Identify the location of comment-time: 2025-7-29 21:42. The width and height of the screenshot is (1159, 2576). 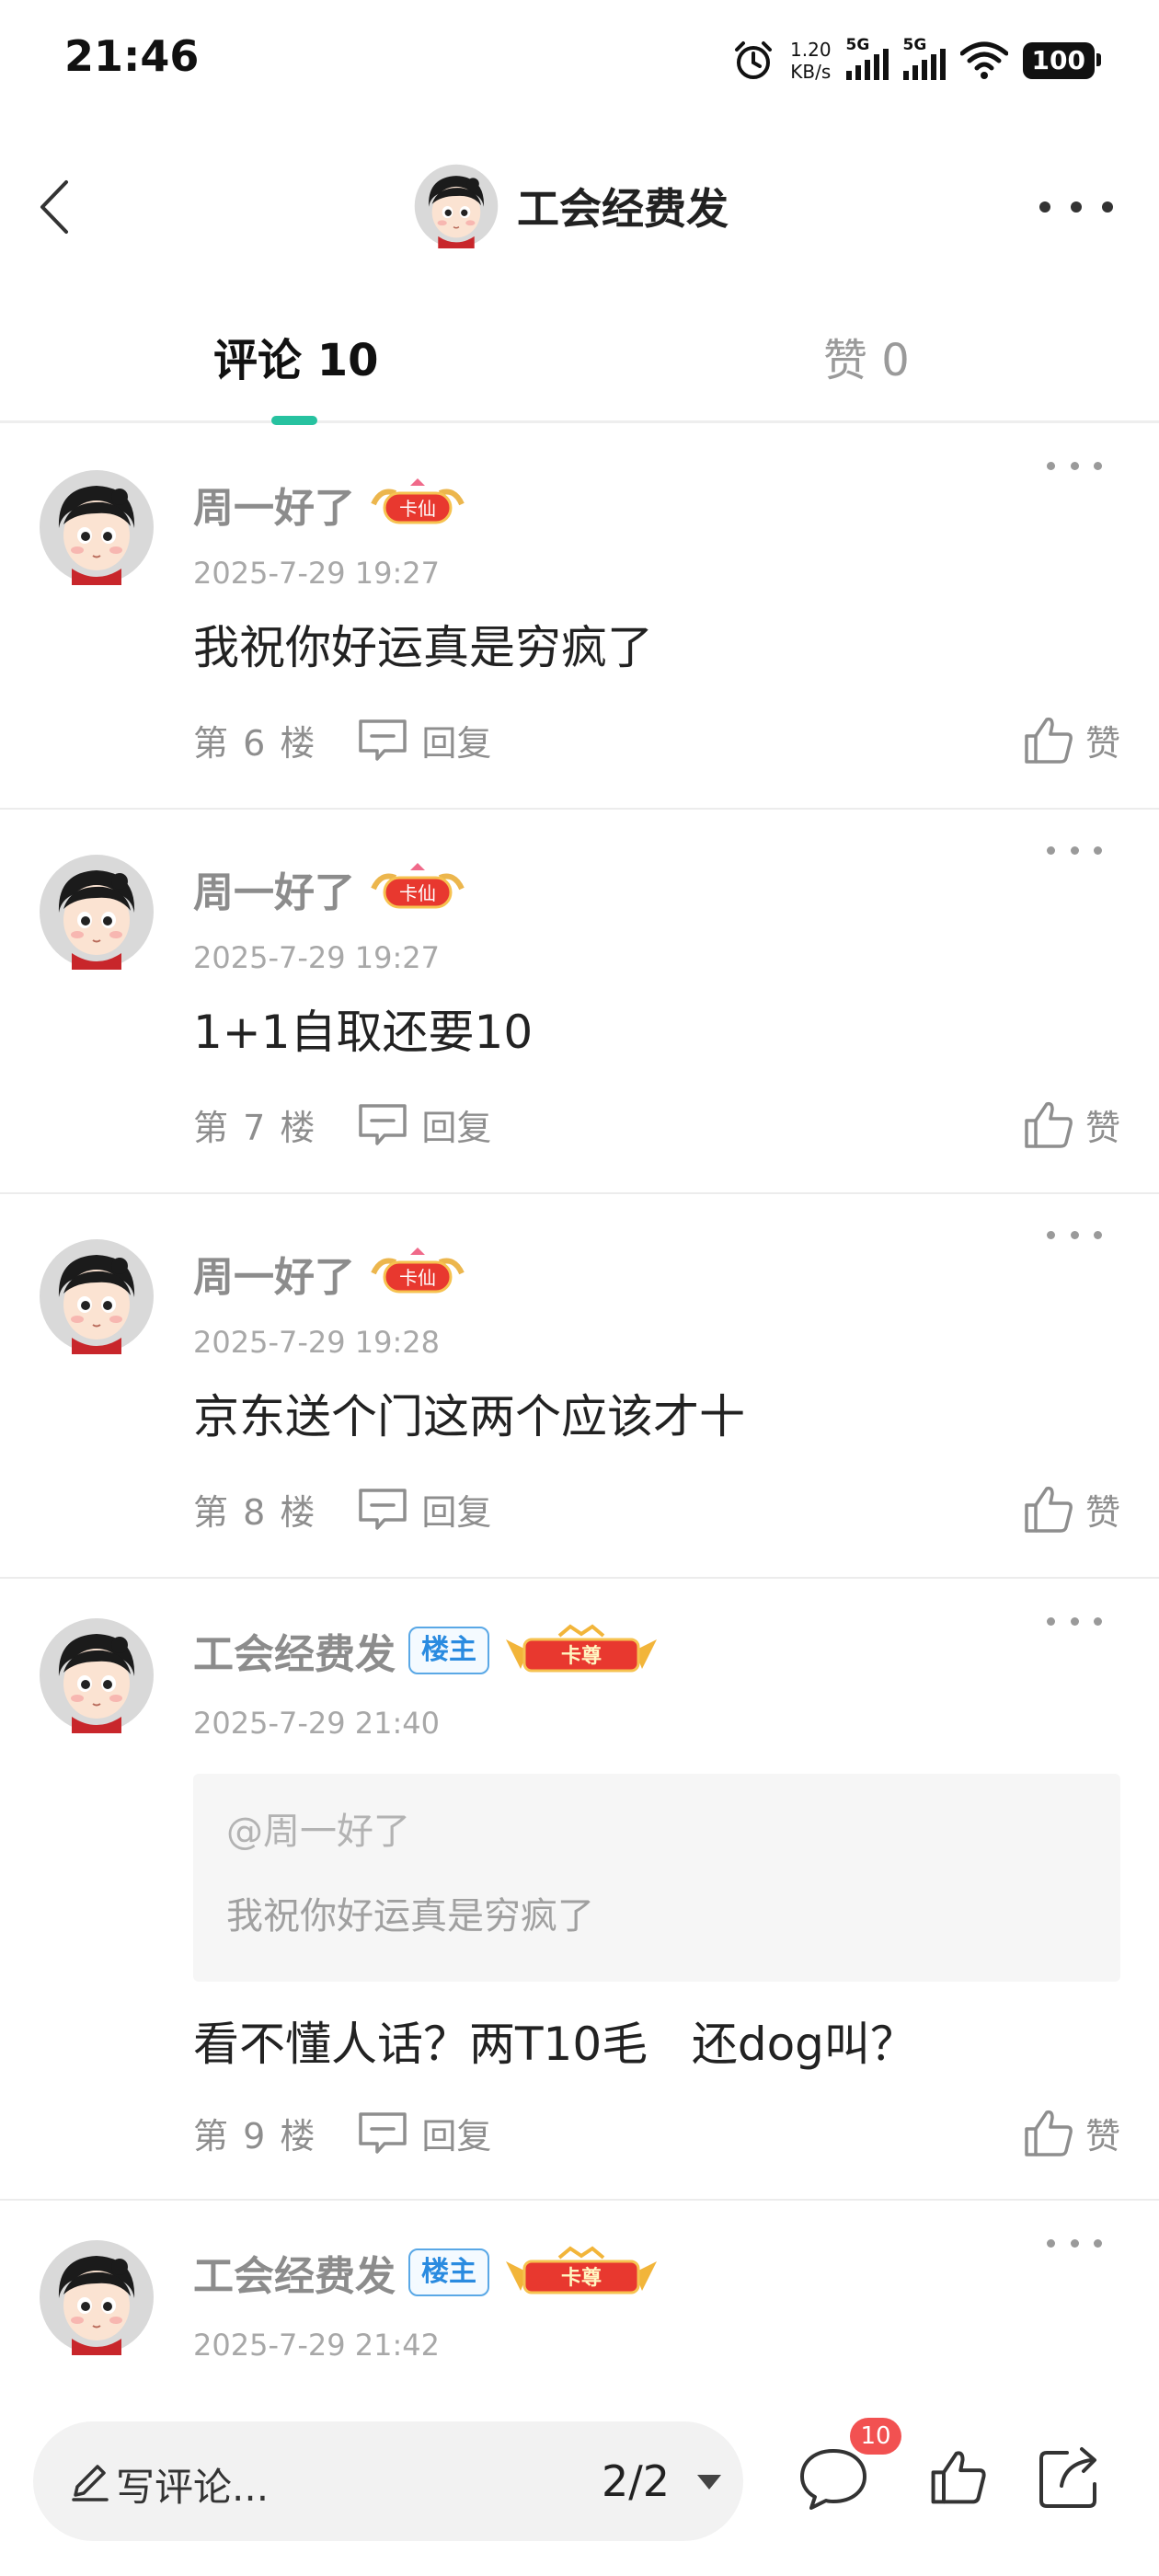
(316, 2345).